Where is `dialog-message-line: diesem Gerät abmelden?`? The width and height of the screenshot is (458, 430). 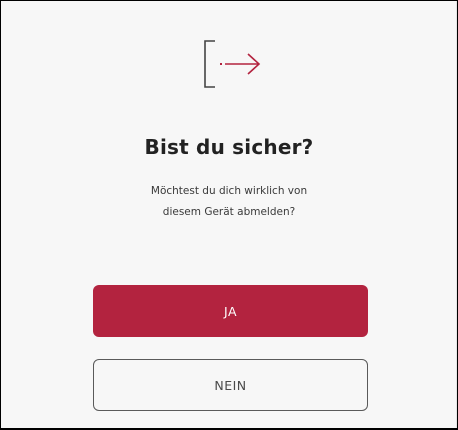
dialog-message-line: diesem Gerät abmelden? is located at coordinates (229, 212).